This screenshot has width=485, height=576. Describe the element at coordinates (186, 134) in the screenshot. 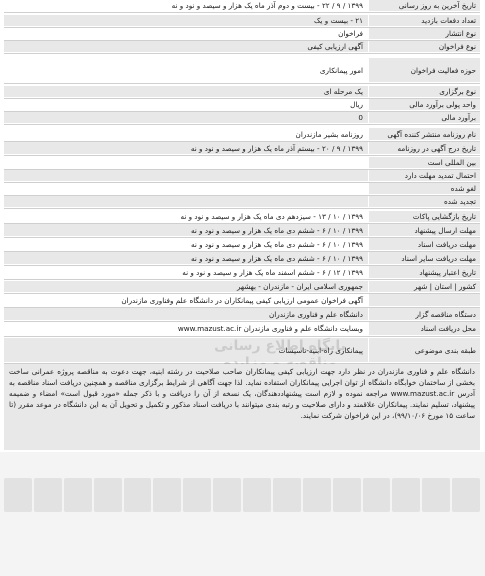

I see `field-value: روزنامه بشیر مازندران` at that location.